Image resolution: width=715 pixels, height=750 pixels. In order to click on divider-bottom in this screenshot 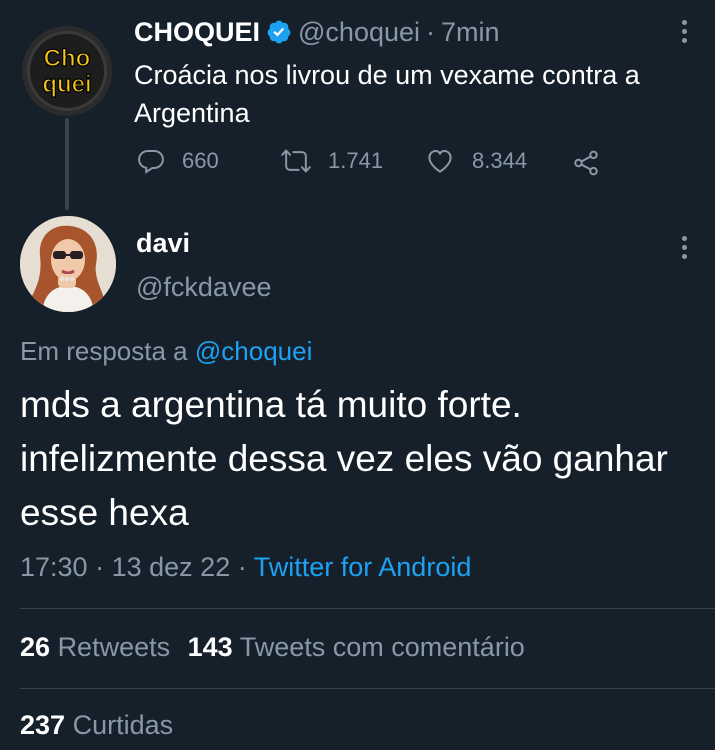, I will do `click(367, 688)`.